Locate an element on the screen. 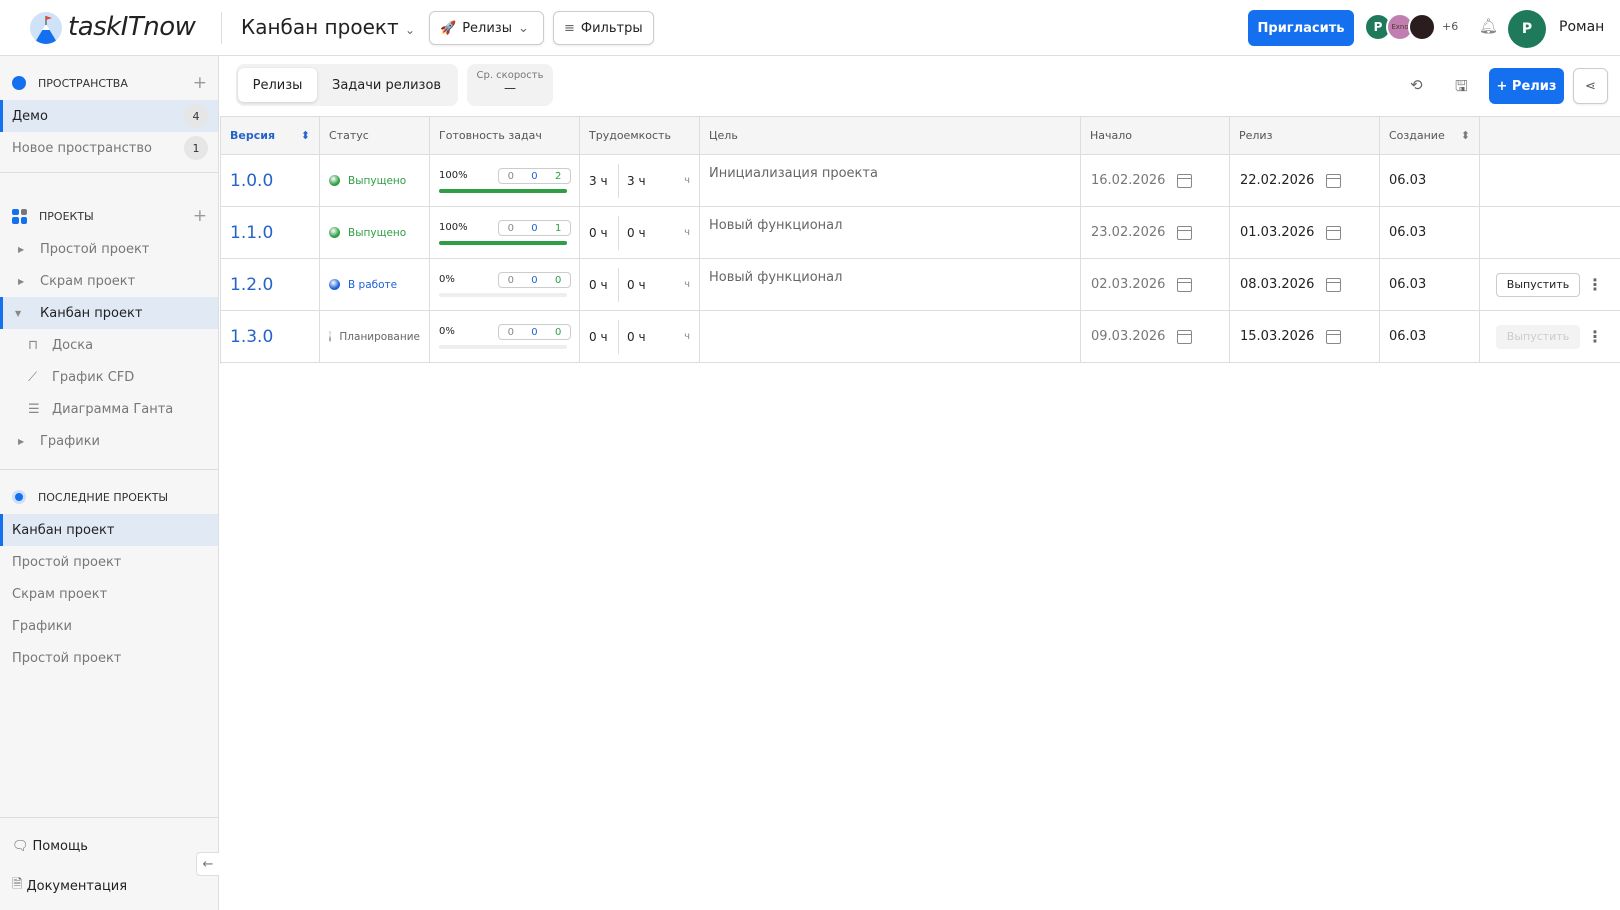 The image size is (1620, 910). recent-label: Скрам проект is located at coordinates (60, 594).